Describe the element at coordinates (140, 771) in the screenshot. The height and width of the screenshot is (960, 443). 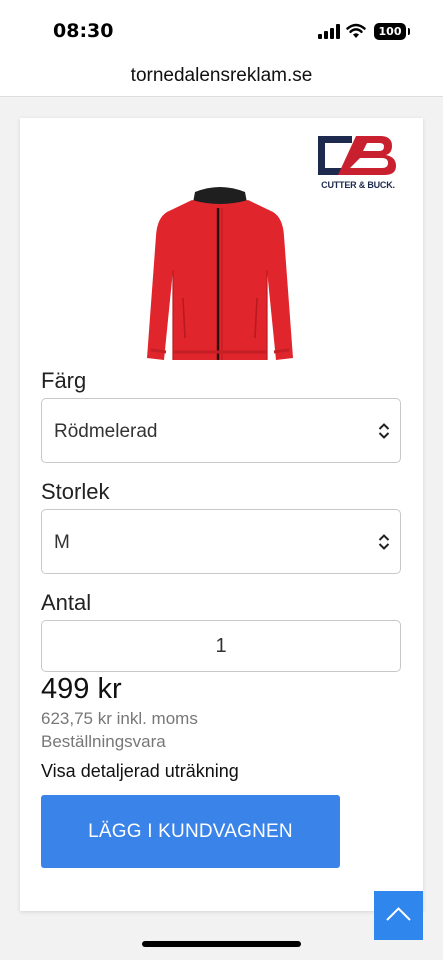
I see `detailed-calculation-link: Visa detaljerad uträkning` at that location.